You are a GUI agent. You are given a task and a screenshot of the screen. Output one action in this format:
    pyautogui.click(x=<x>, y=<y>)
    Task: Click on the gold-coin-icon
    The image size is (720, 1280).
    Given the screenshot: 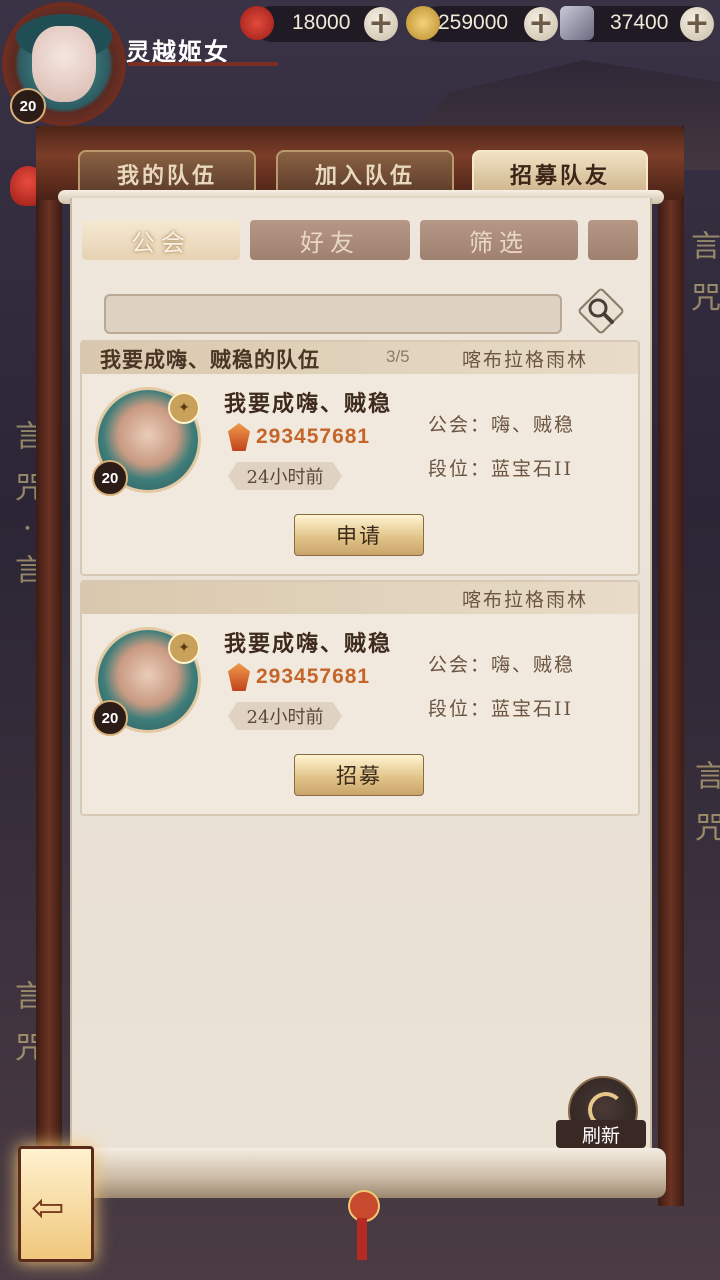 What is the action you would take?
    pyautogui.click(x=423, y=23)
    